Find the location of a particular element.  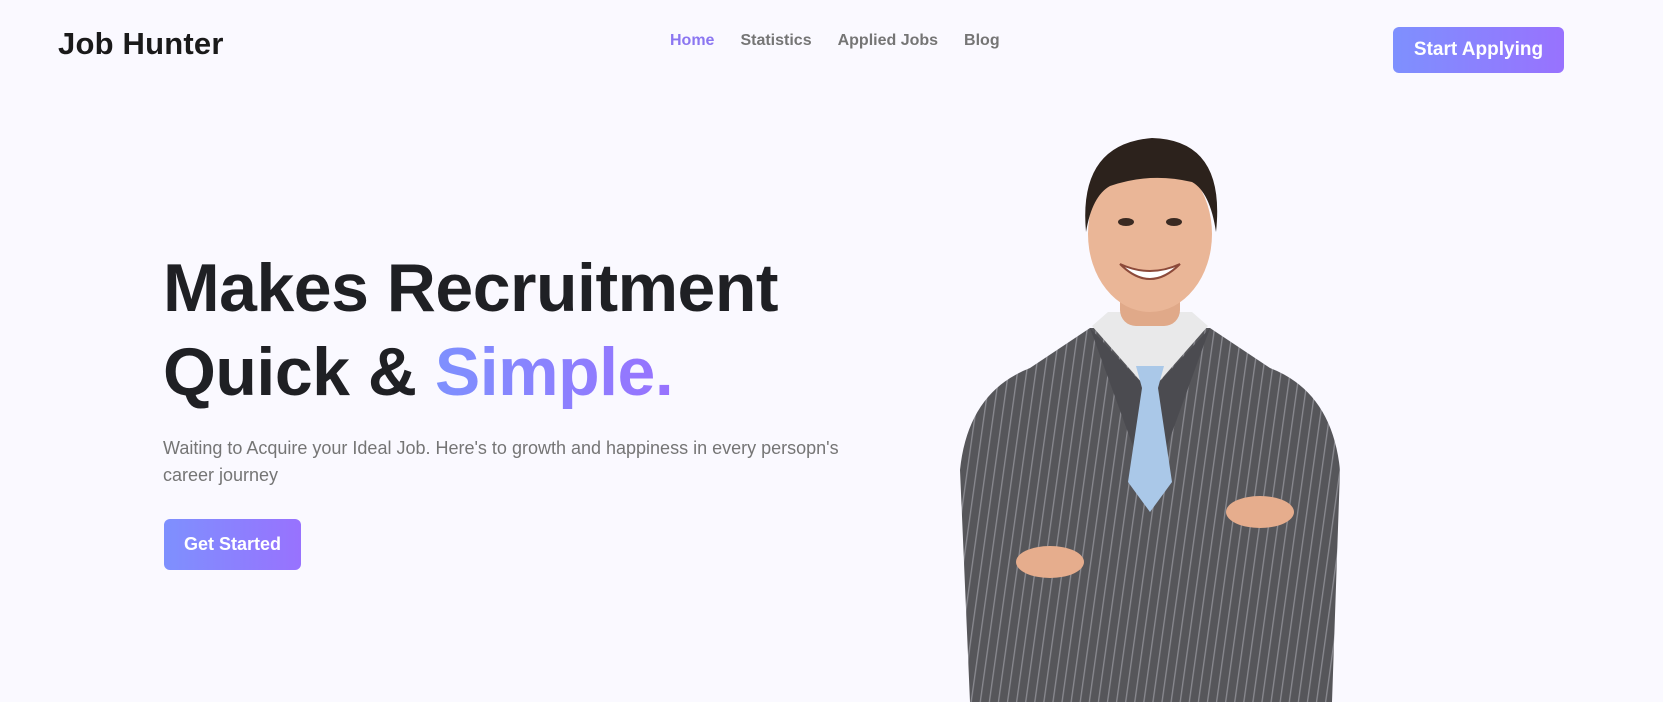

headline-line-1: Makes Recruitment is located at coordinates (471, 288).